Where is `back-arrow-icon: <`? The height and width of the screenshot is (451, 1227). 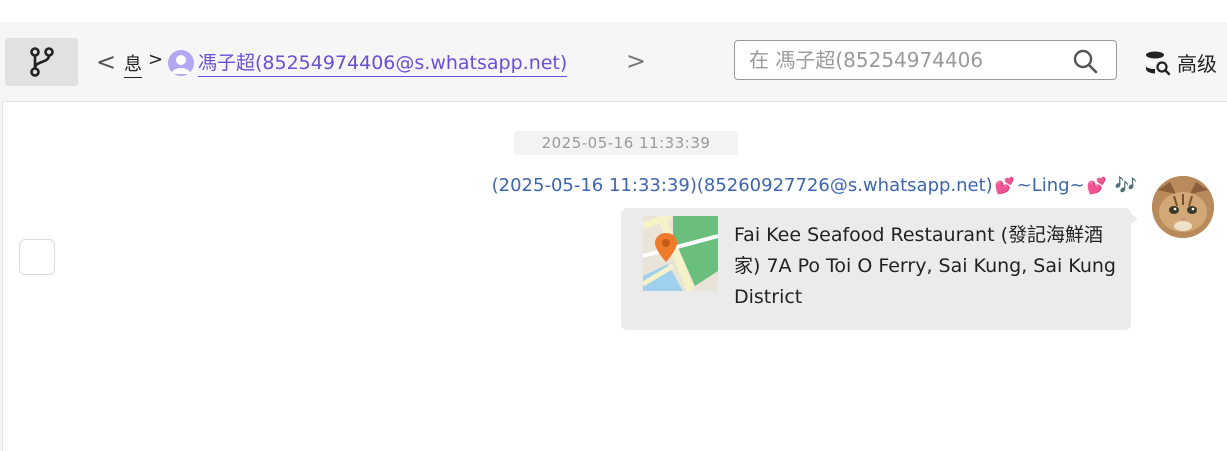
back-arrow-icon: < is located at coordinates (106, 62).